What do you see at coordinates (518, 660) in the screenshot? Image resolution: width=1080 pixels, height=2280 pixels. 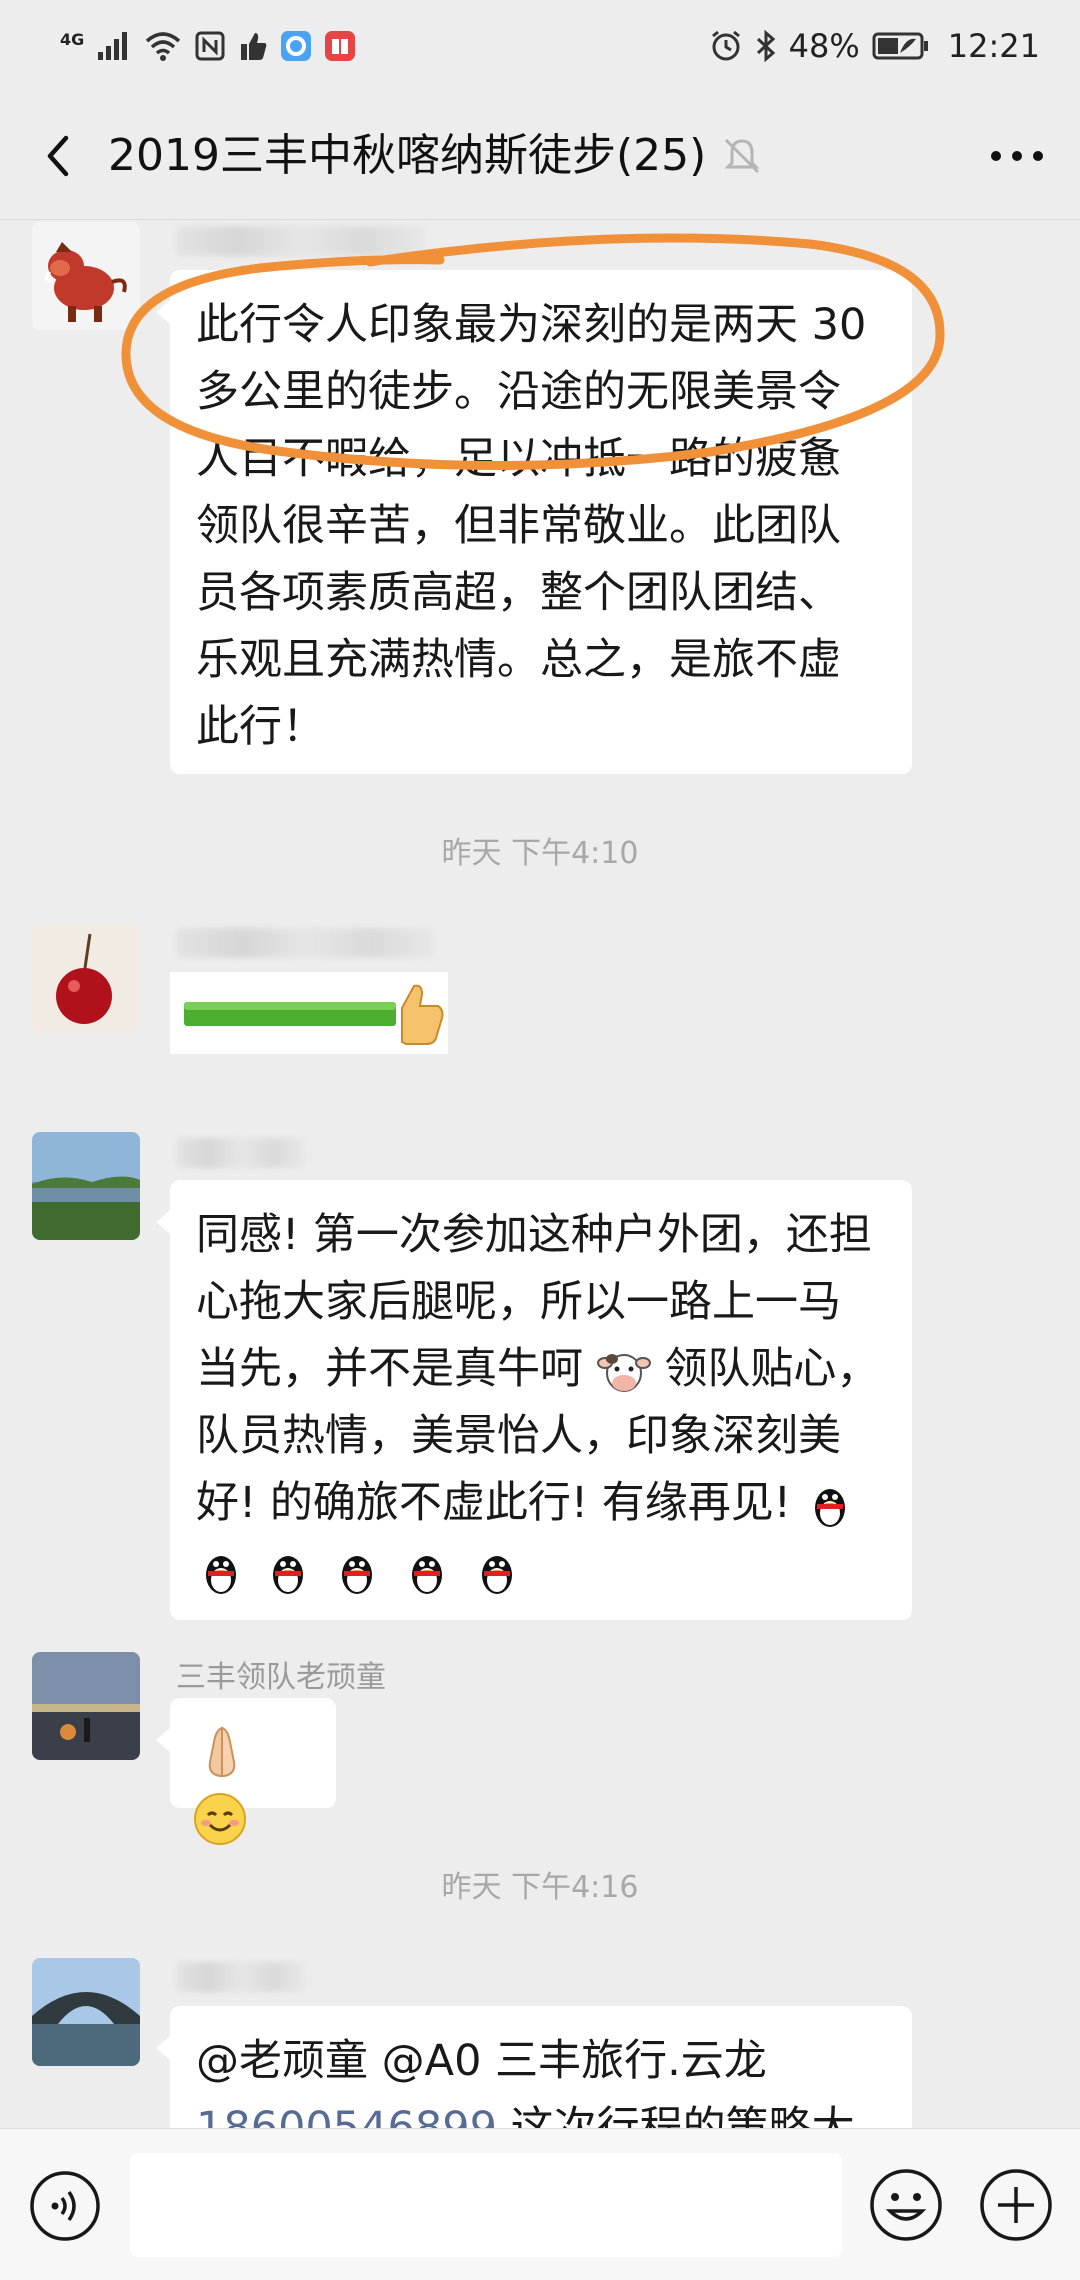 I see `message-text: 乐观且充满热情。总之，是旅不虚` at bounding box center [518, 660].